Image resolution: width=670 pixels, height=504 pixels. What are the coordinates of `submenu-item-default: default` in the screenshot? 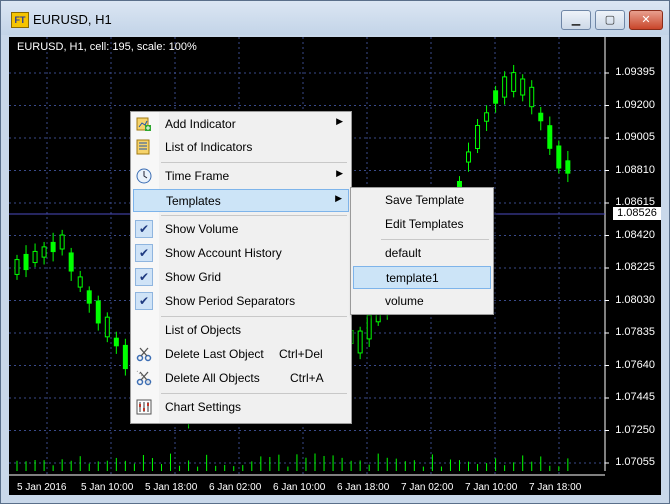 It's located at (422, 253).